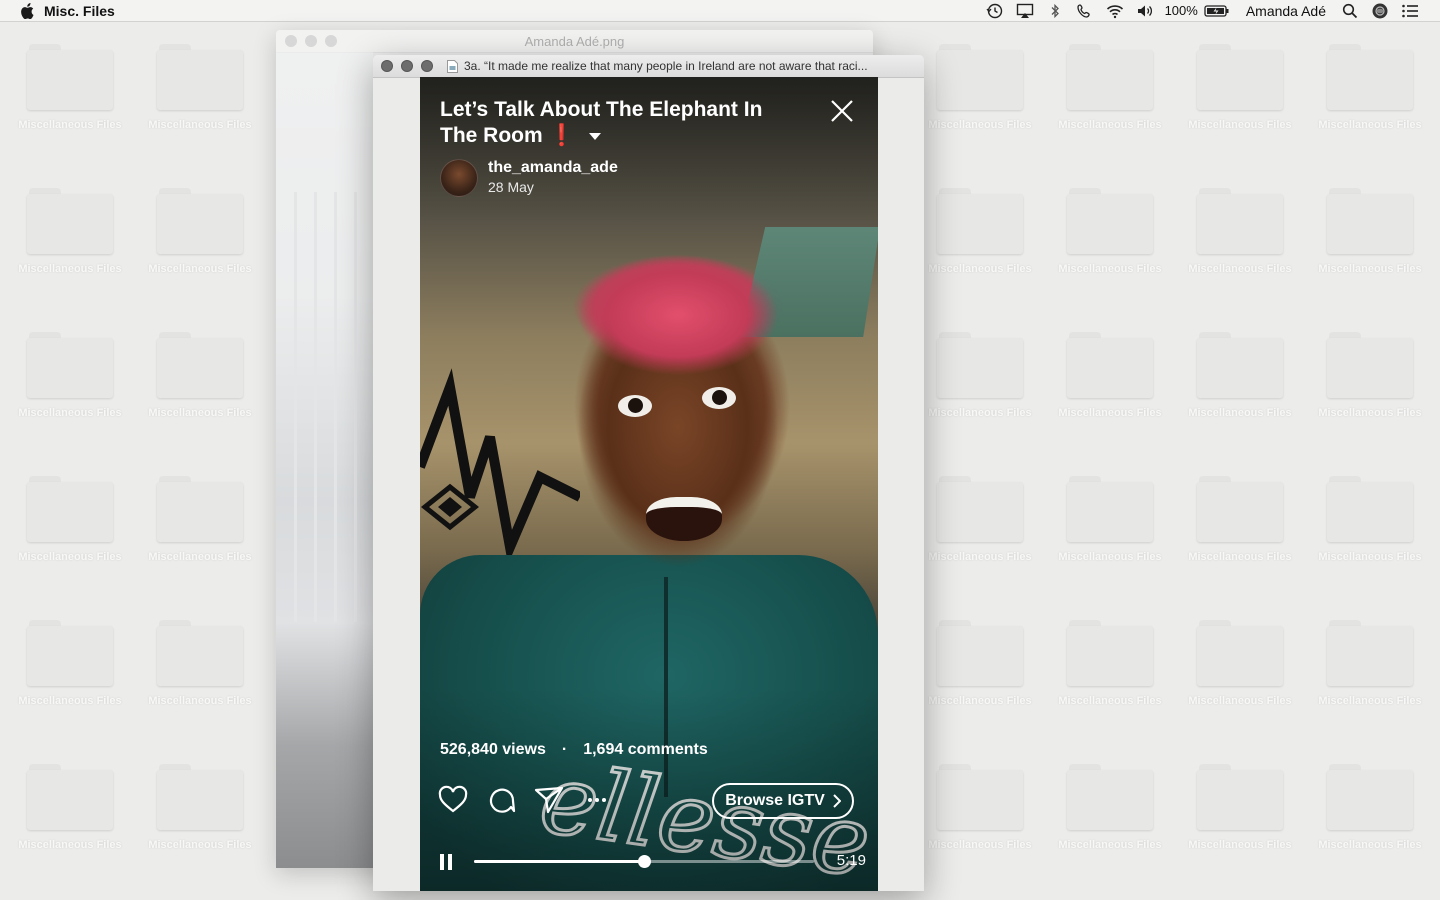 The width and height of the screenshot is (1440, 900). Describe the element at coordinates (559, 861) in the screenshot. I see `progress-fill` at that location.